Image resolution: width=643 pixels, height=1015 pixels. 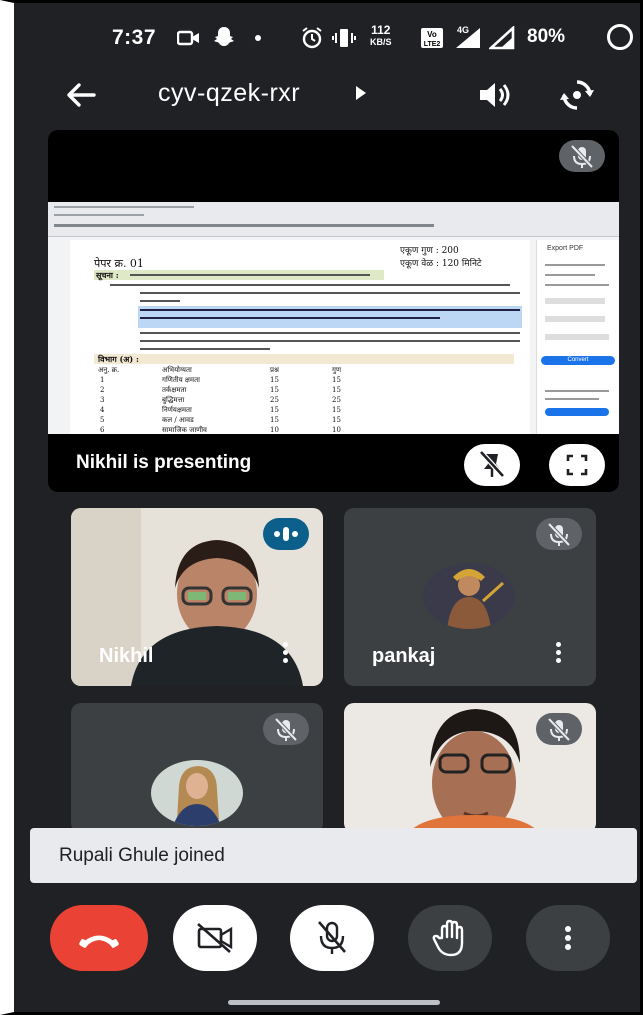 What do you see at coordinates (258, 38) in the screenshot?
I see `dot-icon` at bounding box center [258, 38].